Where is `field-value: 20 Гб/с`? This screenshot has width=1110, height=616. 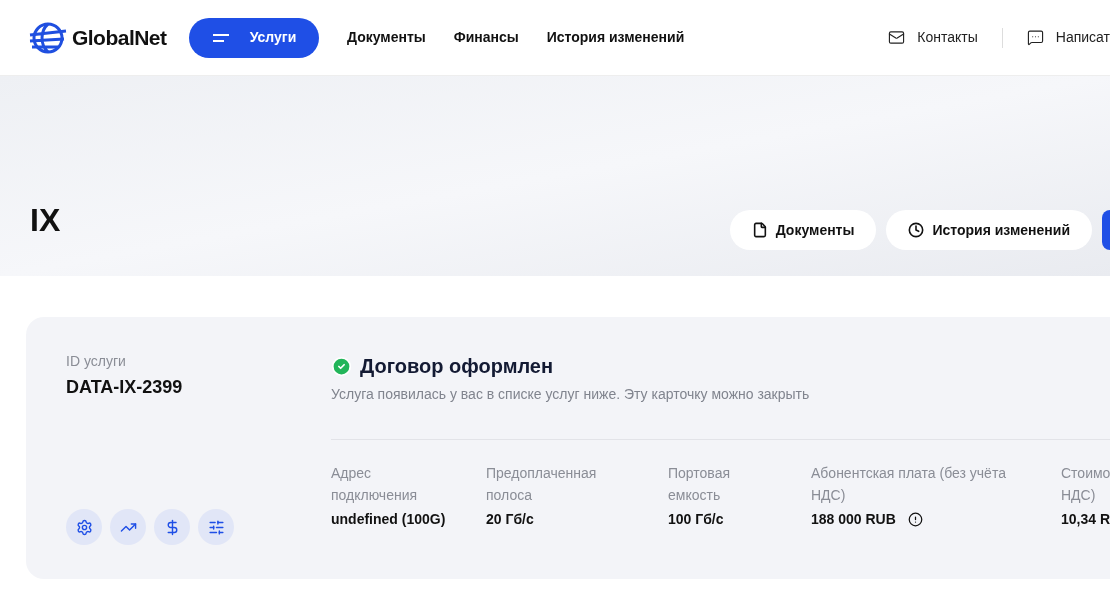
field-value: 20 Гб/с is located at coordinates (510, 519).